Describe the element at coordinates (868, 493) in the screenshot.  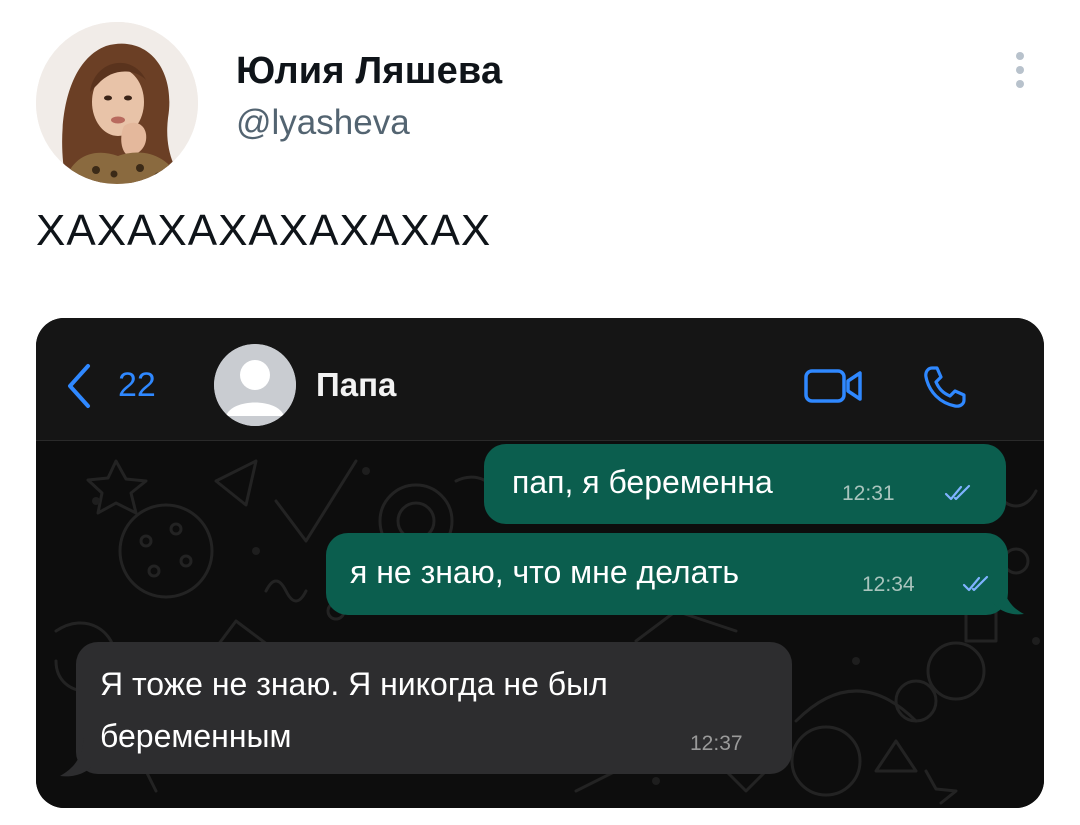
I see `message-time: 12:31` at that location.